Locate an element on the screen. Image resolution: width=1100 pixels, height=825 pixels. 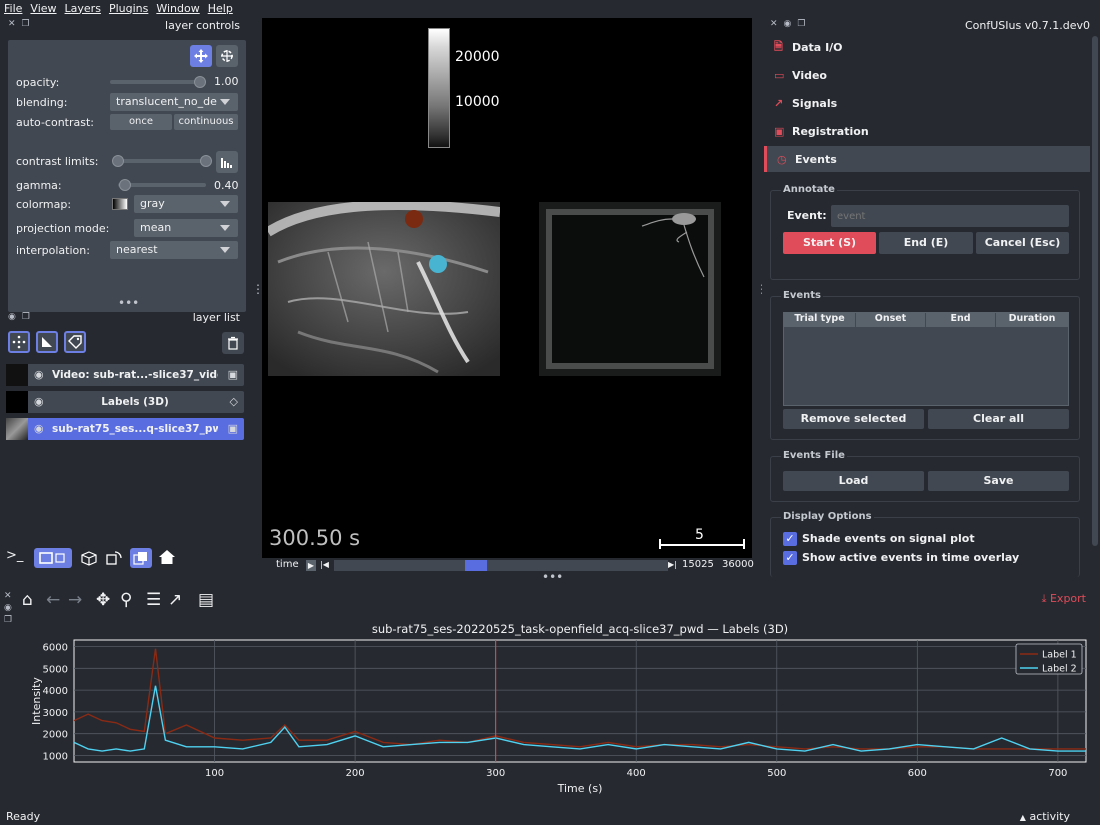
nav-data-io: 🗎 Data I/O is located at coordinates (927, 47).